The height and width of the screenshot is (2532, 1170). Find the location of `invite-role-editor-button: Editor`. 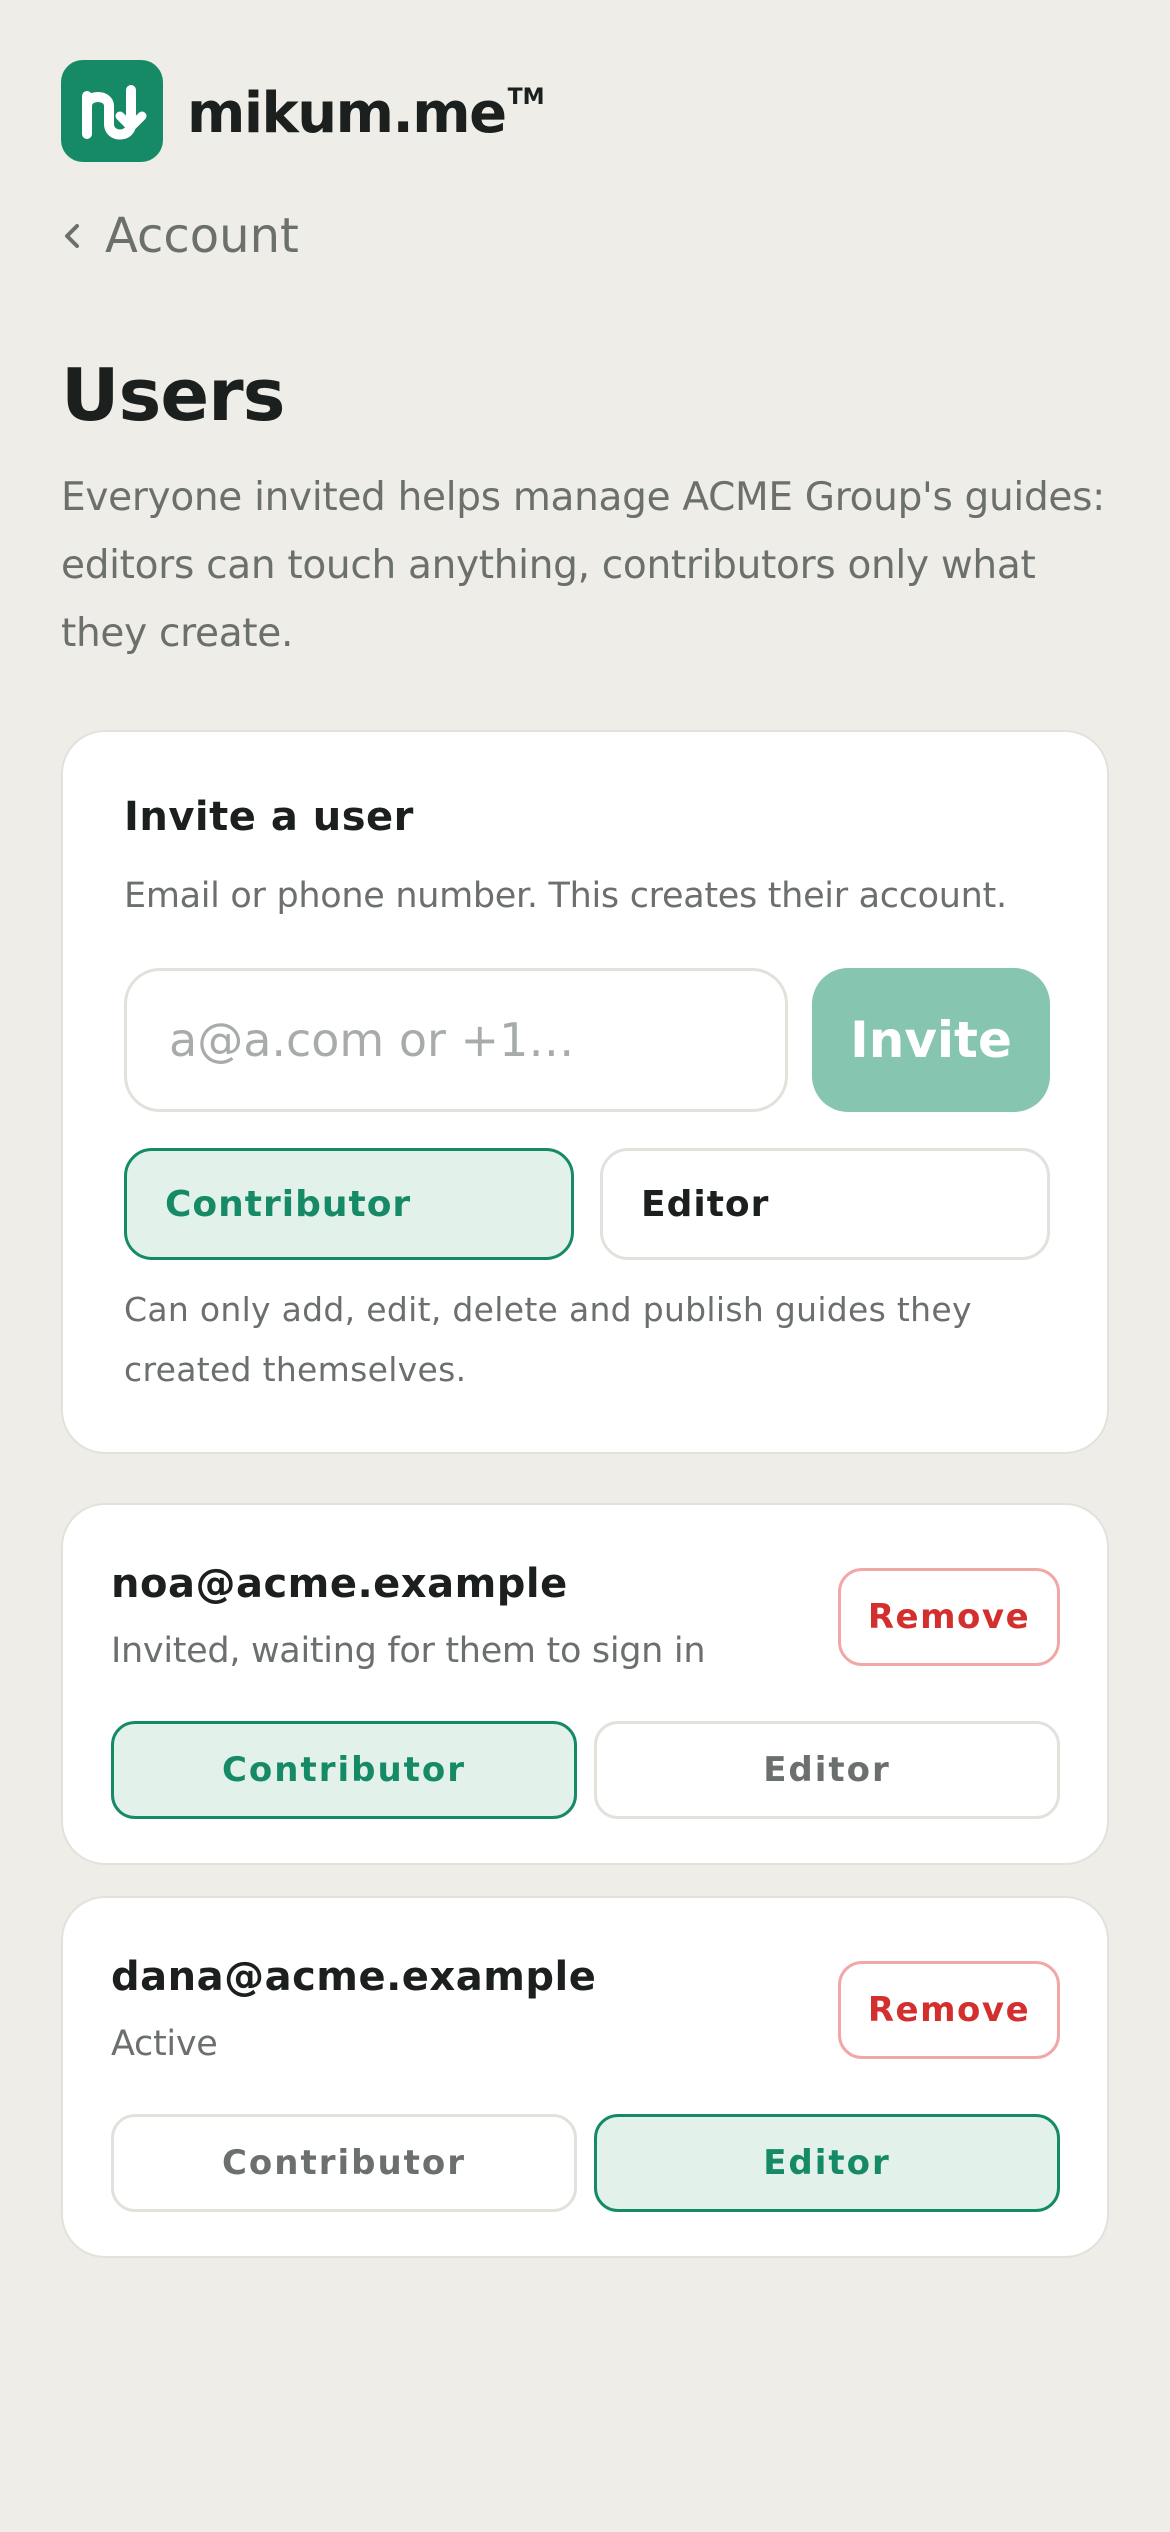

invite-role-editor-button: Editor is located at coordinates (825, 1204).